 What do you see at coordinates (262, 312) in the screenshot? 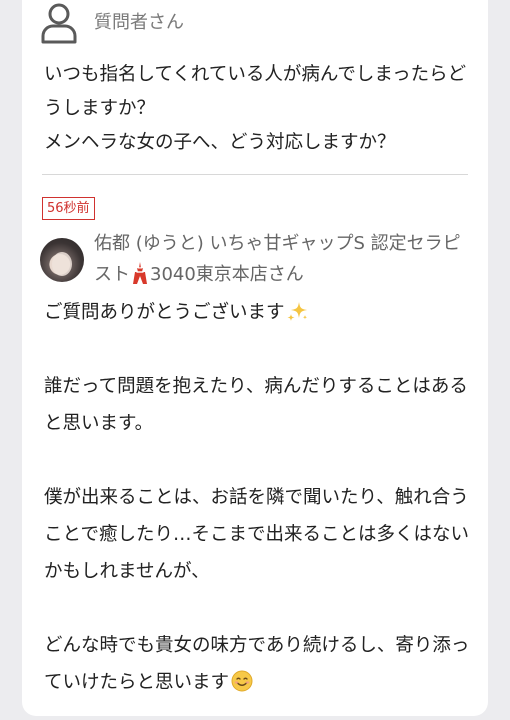
I see `answer-paragraph: ご質問ありがとうございます` at bounding box center [262, 312].